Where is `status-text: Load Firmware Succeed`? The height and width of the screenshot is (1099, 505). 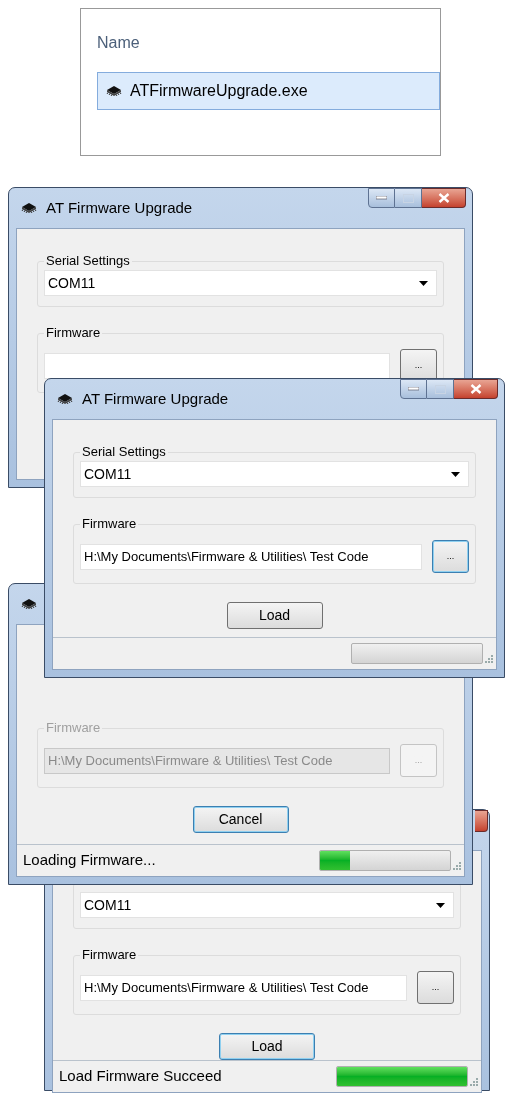 status-text: Load Firmware Succeed is located at coordinates (140, 1076).